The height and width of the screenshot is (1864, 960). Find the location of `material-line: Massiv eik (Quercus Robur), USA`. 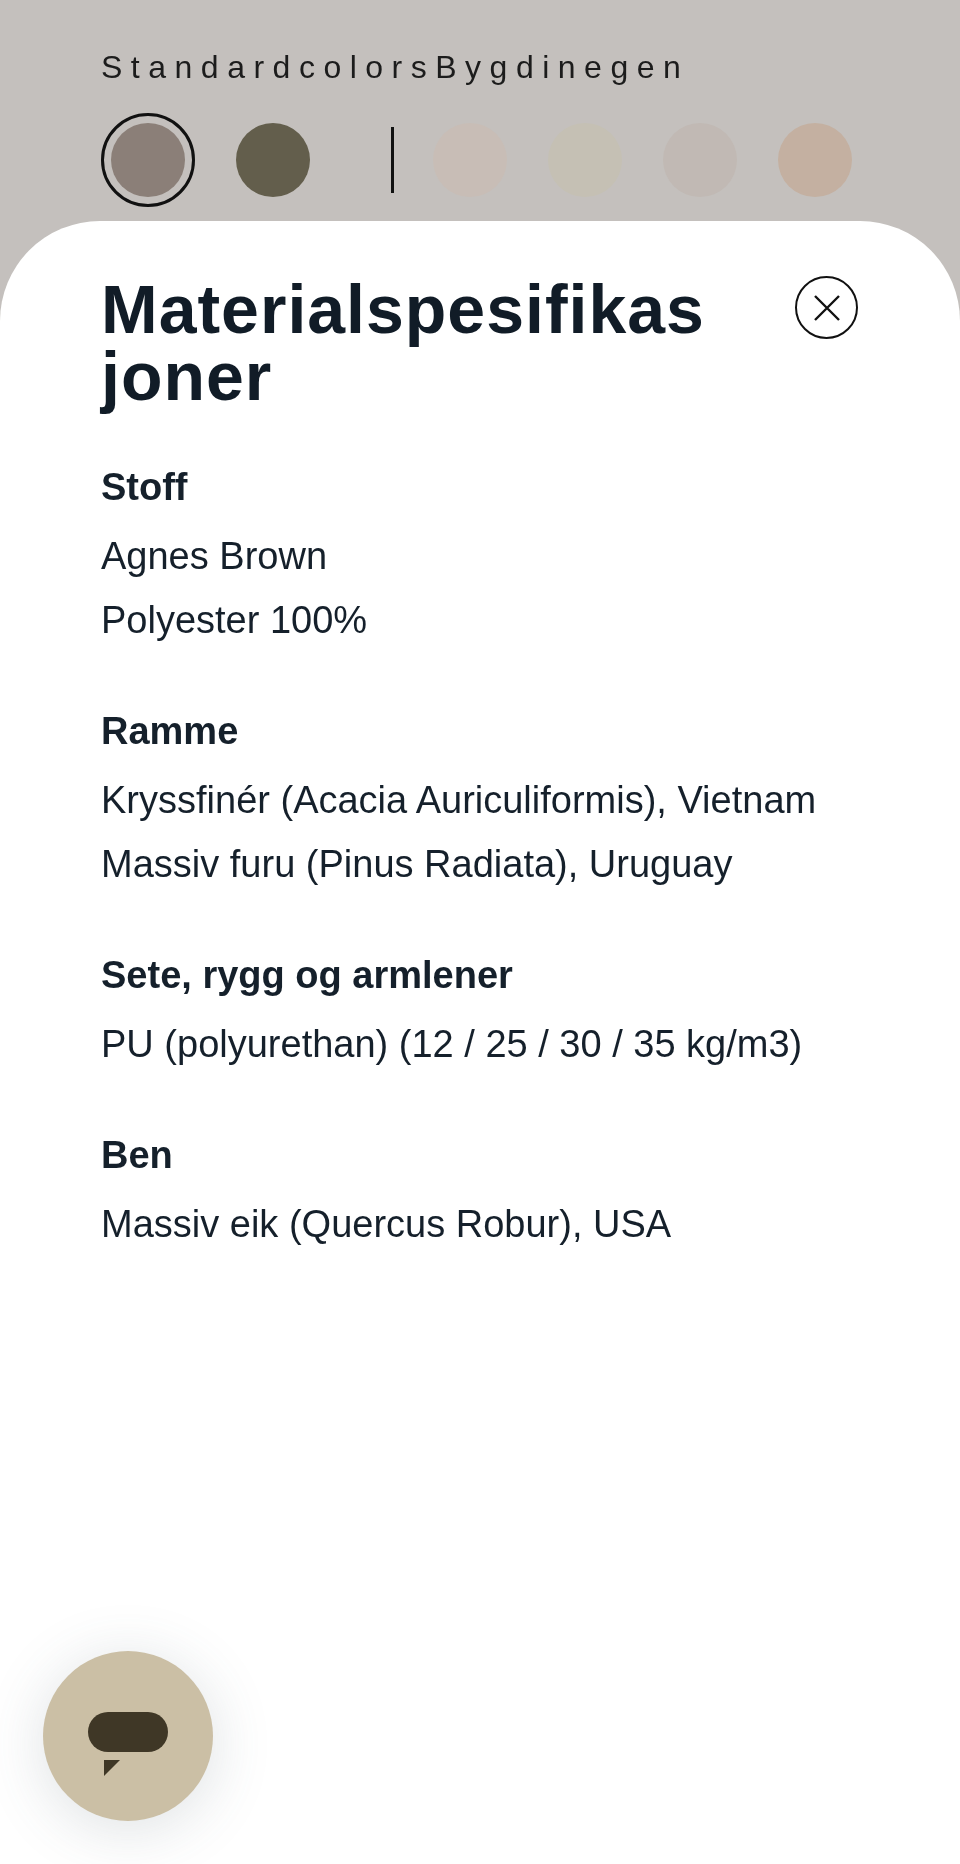

material-line: Massiv eik (Quercus Robur), USA is located at coordinates (387, 1224).